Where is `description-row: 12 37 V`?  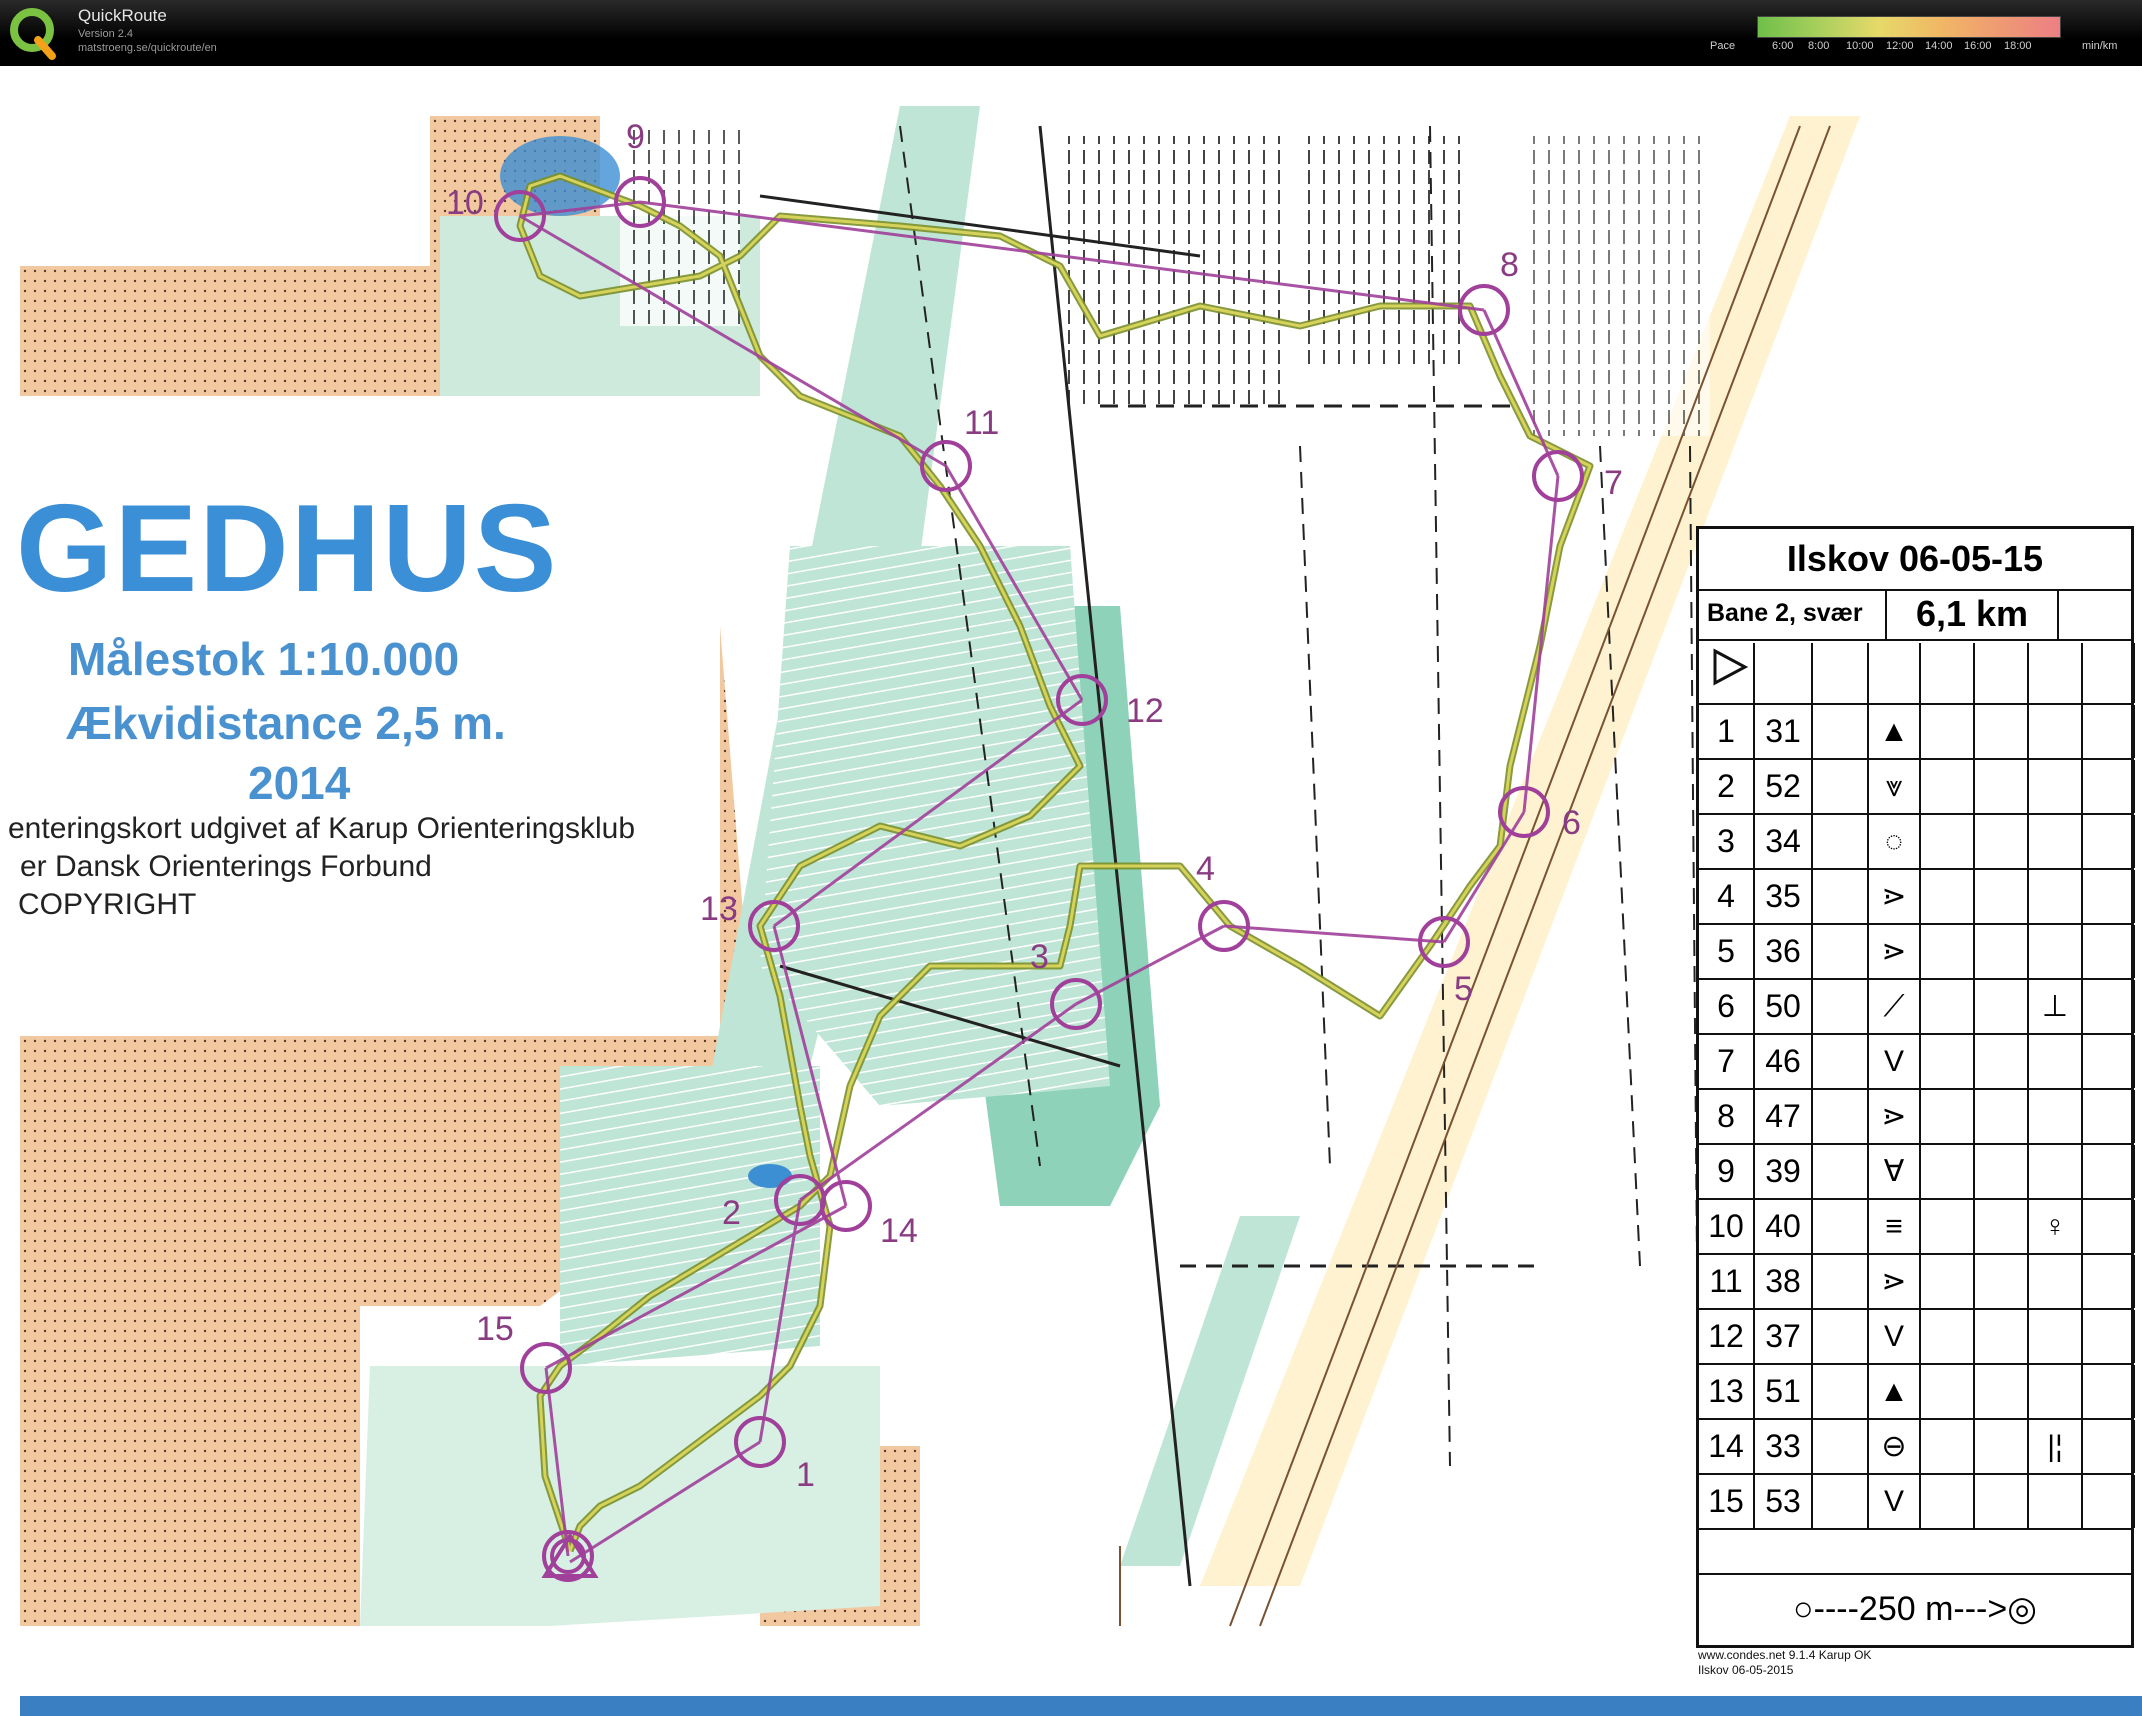
description-row: 12 37 V is located at coordinates (1917, 1337).